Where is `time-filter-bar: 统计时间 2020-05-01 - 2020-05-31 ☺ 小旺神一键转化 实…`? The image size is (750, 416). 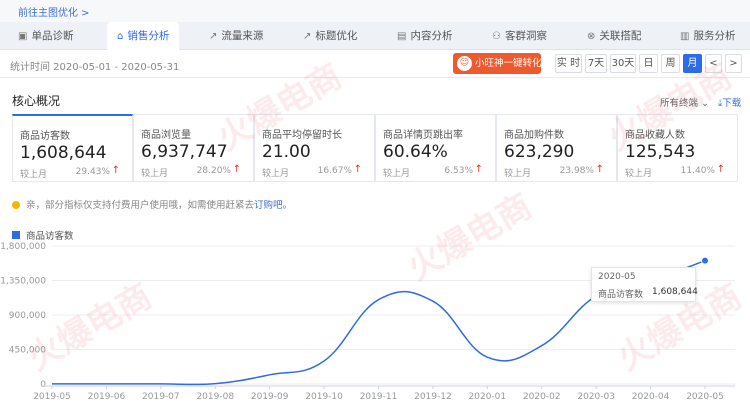
time-filter-bar: 统计时间 2020-05-01 - 2020-05-31 ☺ 小旺神一键转化 实… is located at coordinates (375, 64).